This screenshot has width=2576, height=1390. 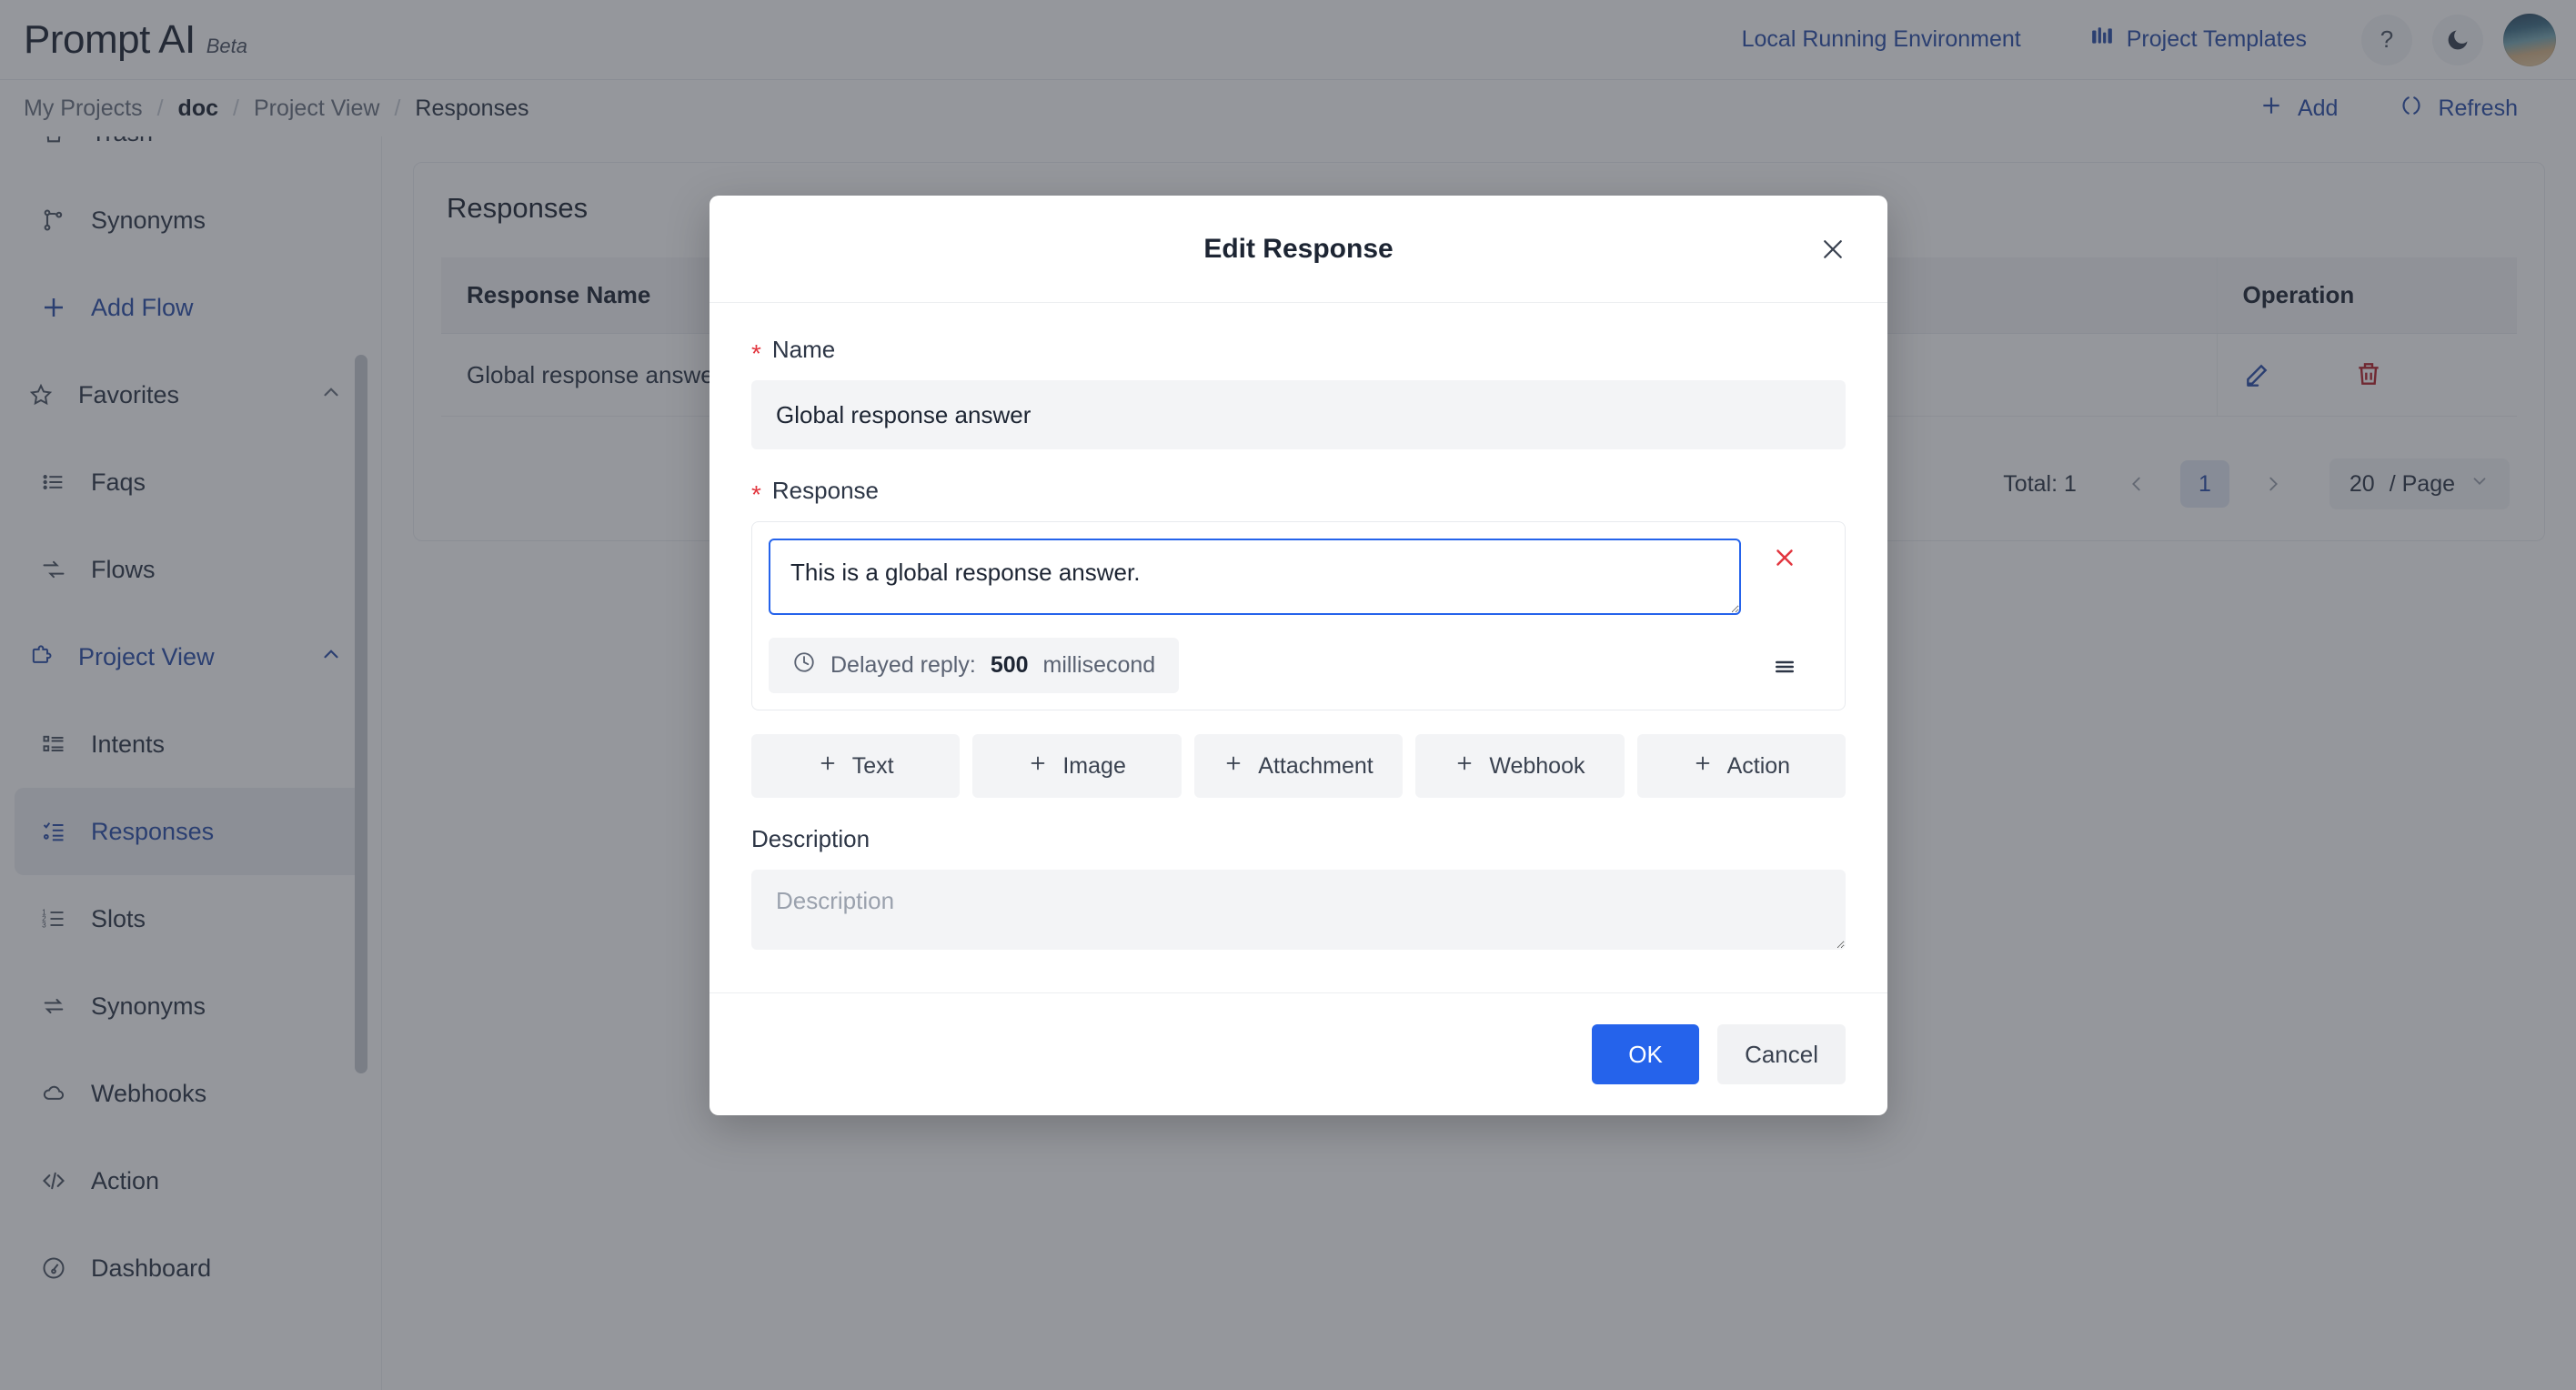 I want to click on clock-icon, so click(x=804, y=665).